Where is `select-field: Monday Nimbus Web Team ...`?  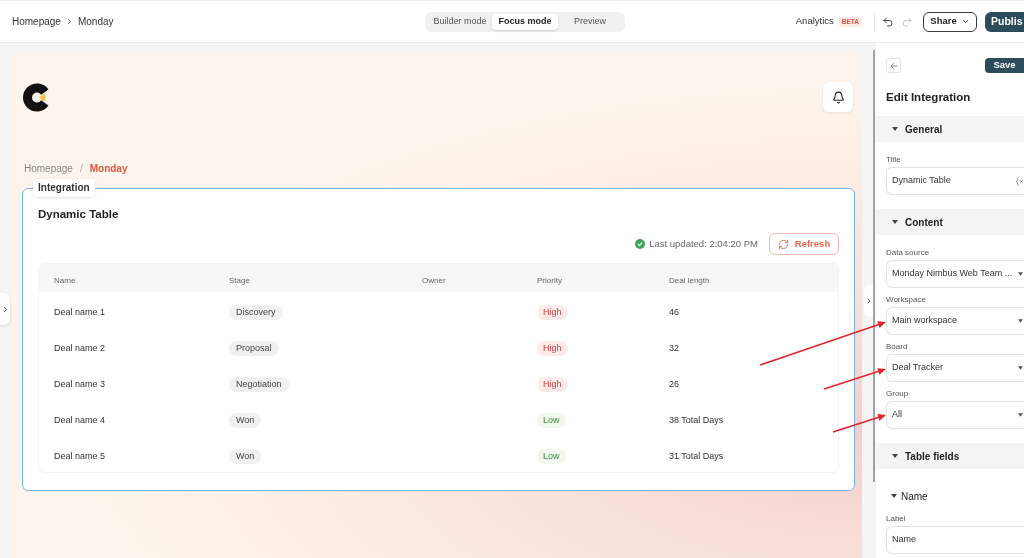
select-field: Monday Nimbus Web Team ... is located at coordinates (955, 274).